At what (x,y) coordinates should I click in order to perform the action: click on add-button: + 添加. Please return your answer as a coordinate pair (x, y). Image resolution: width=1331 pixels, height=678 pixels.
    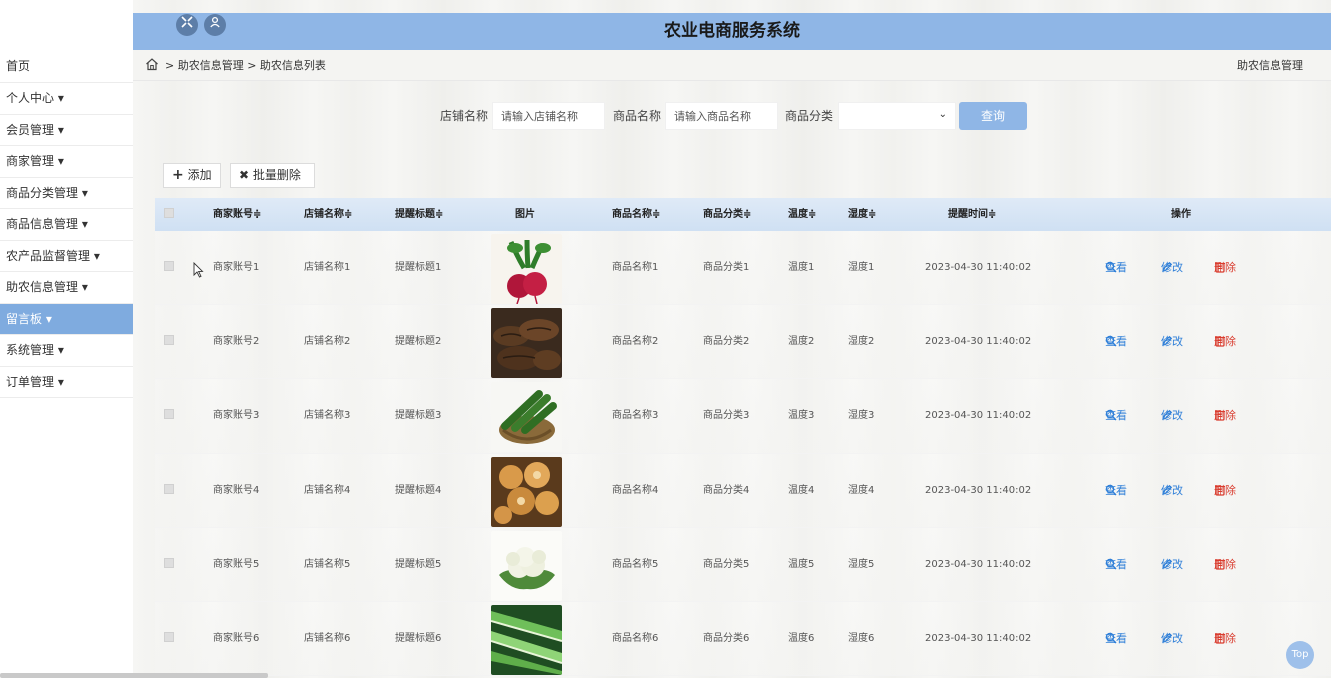
    Looking at the image, I should click on (192, 175).